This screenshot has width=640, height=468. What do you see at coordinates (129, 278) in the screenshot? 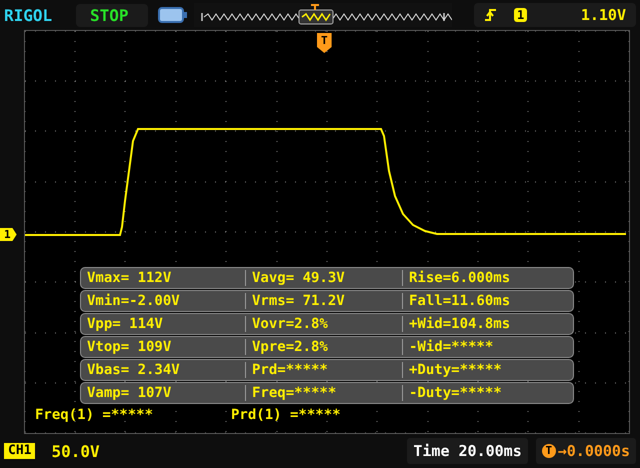
I see `measurement-reading: Vmax= 112V` at bounding box center [129, 278].